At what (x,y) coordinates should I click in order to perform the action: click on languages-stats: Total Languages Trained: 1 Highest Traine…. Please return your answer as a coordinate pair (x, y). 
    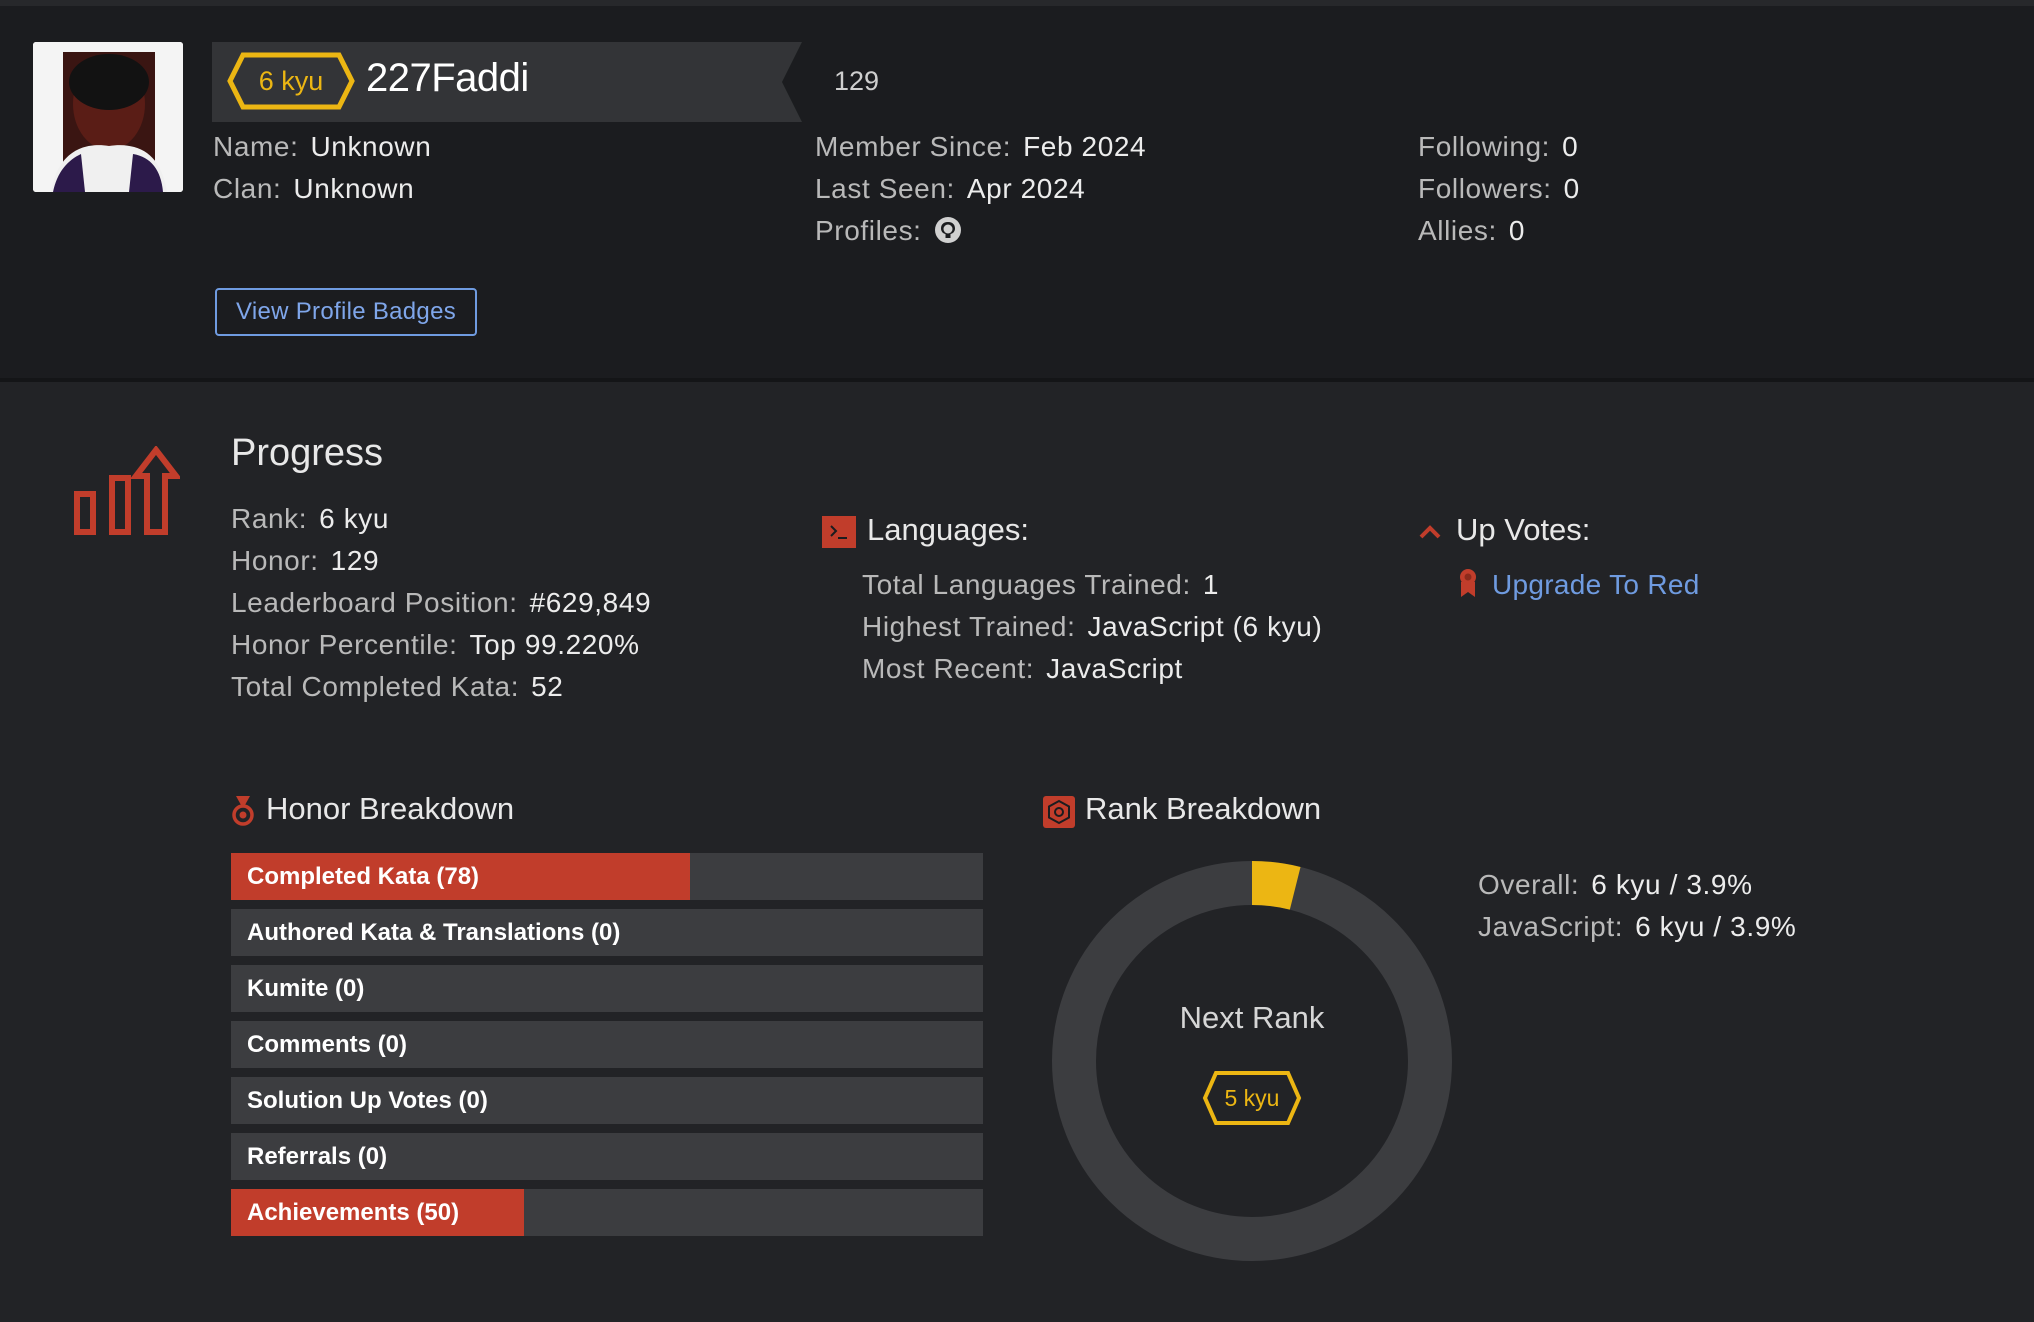
    Looking at the image, I should click on (1092, 627).